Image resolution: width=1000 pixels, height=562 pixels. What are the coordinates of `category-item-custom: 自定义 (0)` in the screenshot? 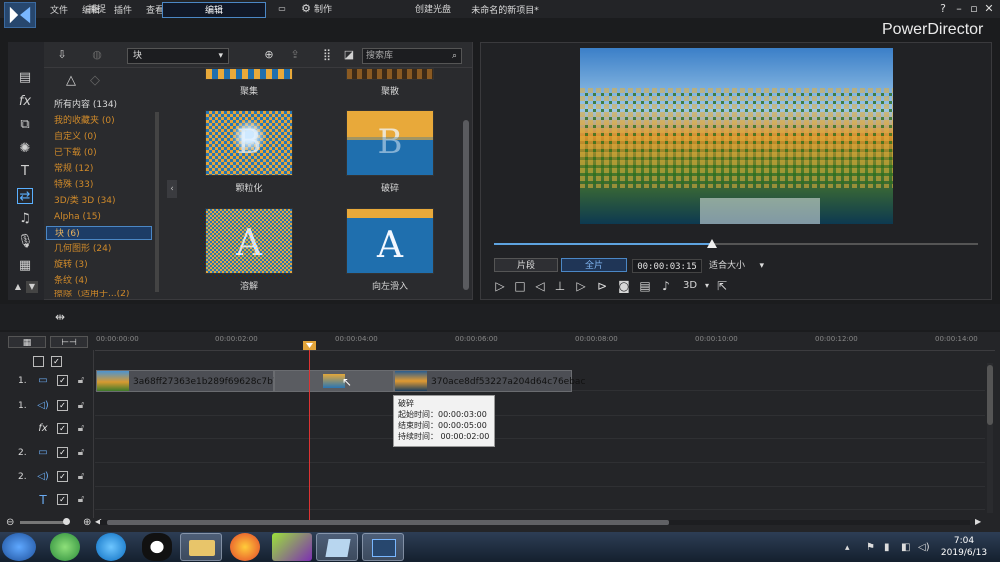 It's located at (99, 137).